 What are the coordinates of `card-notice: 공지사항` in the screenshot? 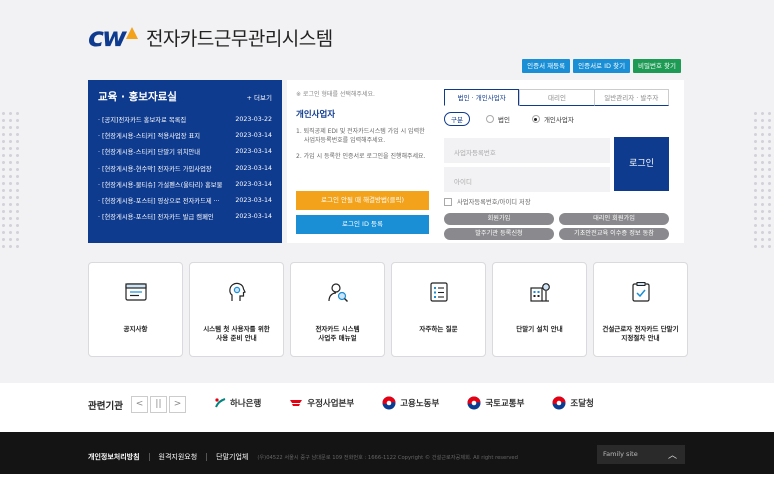 It's located at (135, 309).